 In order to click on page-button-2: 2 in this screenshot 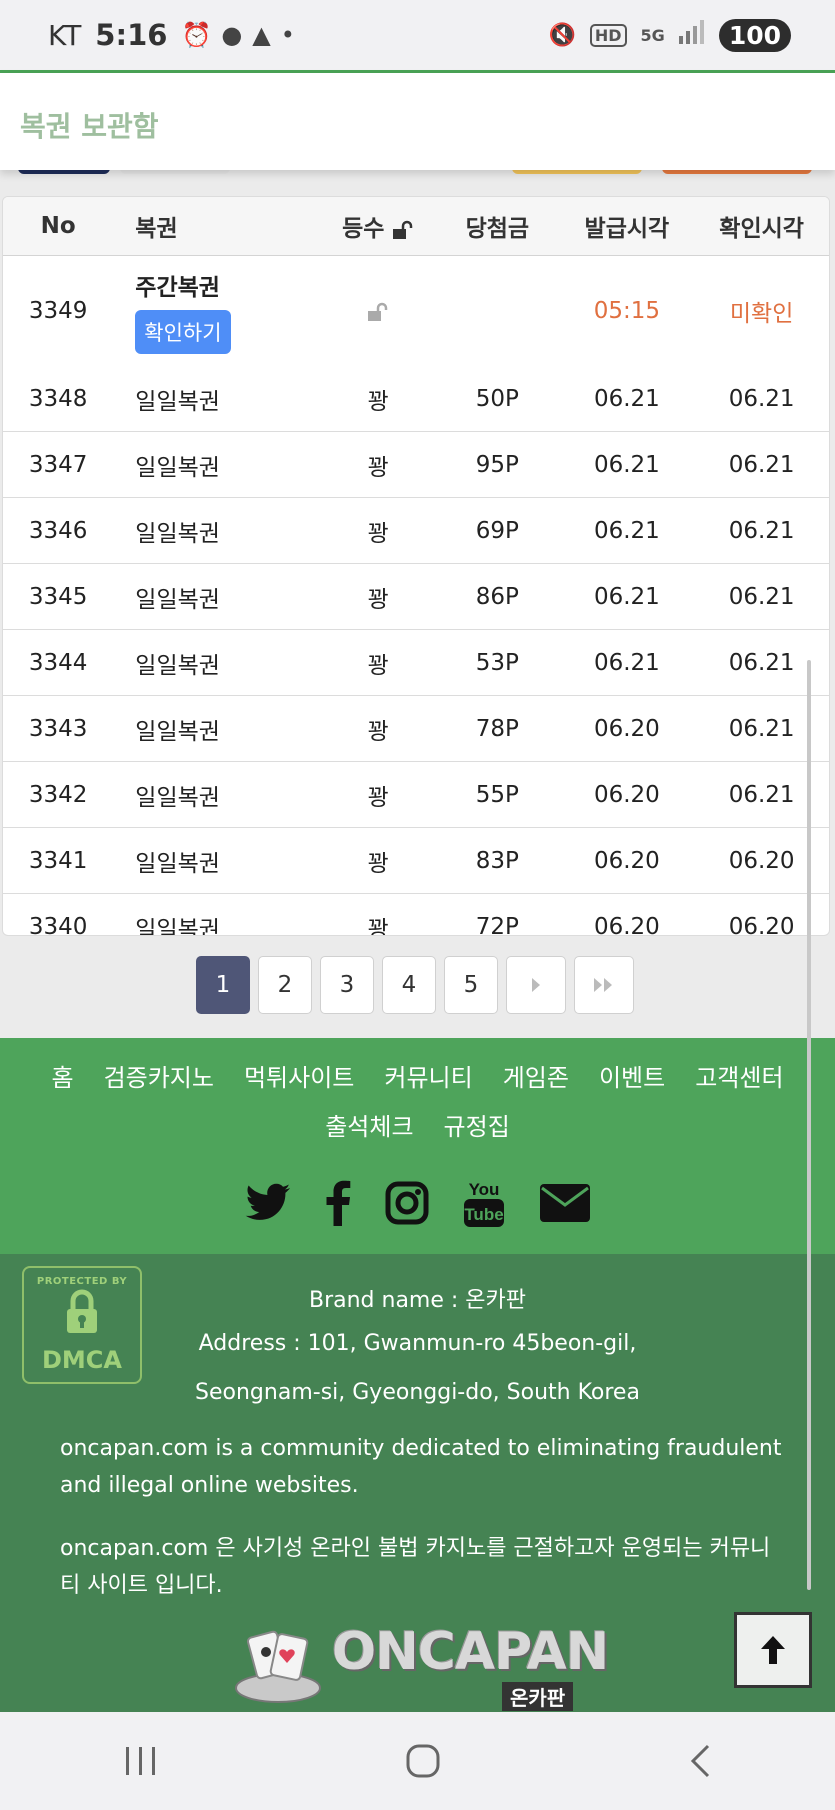, I will do `click(285, 985)`.